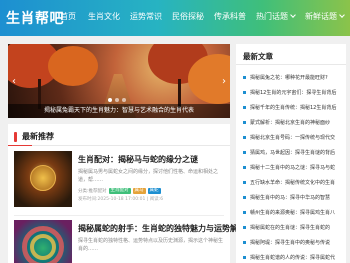 This screenshot has width=350, height=263. Describe the element at coordinates (272, 16) in the screenshot. I see `nav-item-hot-topics-label: 热门话题` at that location.